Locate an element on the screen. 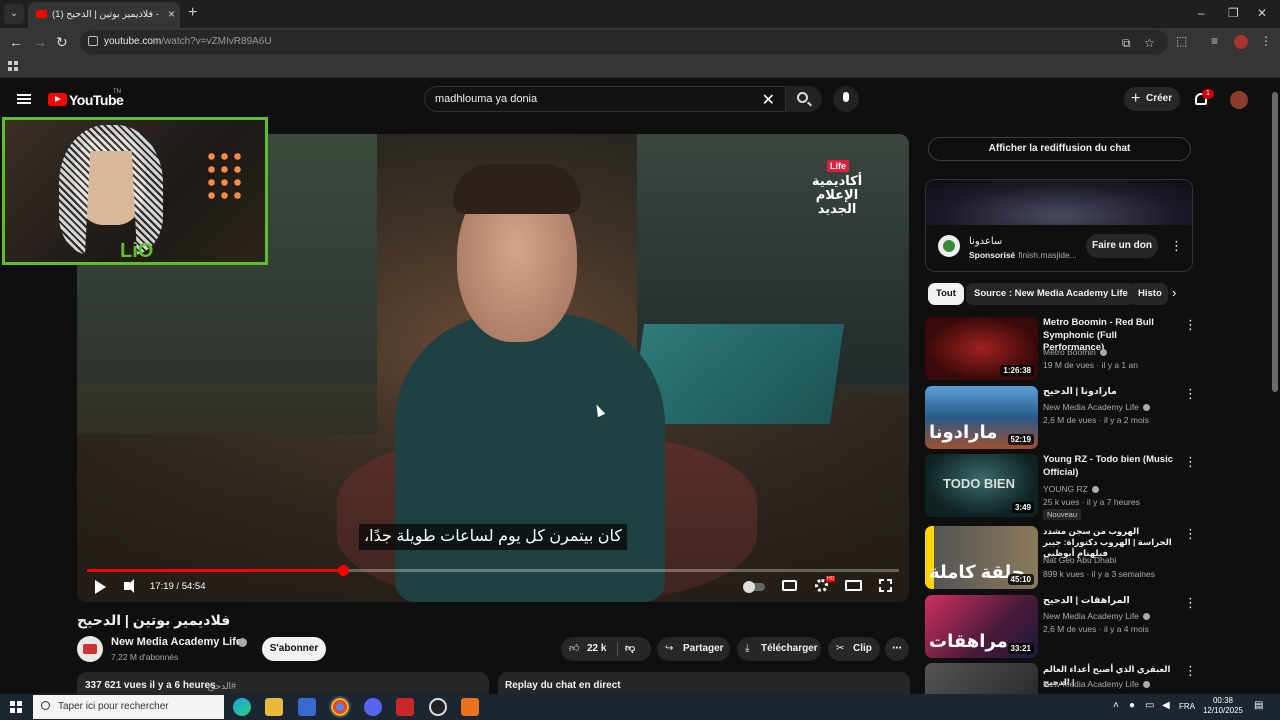  streamer-logo: LiO is located at coordinates (137, 251).